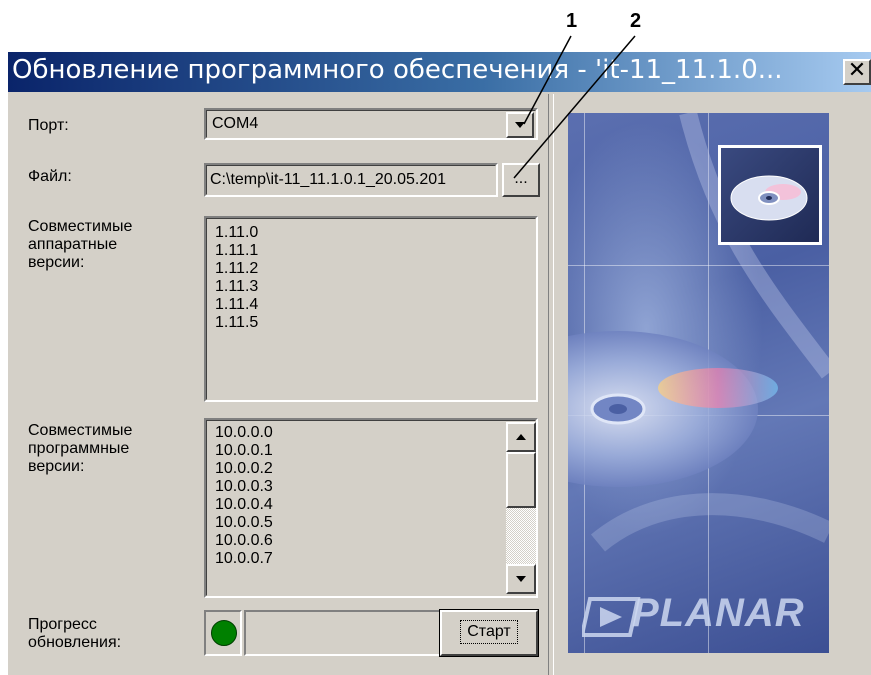 This screenshot has width=871, height=675. What do you see at coordinates (235, 123) in the screenshot?
I see `port-value: COM4` at bounding box center [235, 123].